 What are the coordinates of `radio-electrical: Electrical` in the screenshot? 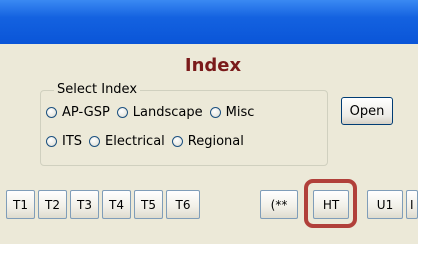 It's located at (127, 141).